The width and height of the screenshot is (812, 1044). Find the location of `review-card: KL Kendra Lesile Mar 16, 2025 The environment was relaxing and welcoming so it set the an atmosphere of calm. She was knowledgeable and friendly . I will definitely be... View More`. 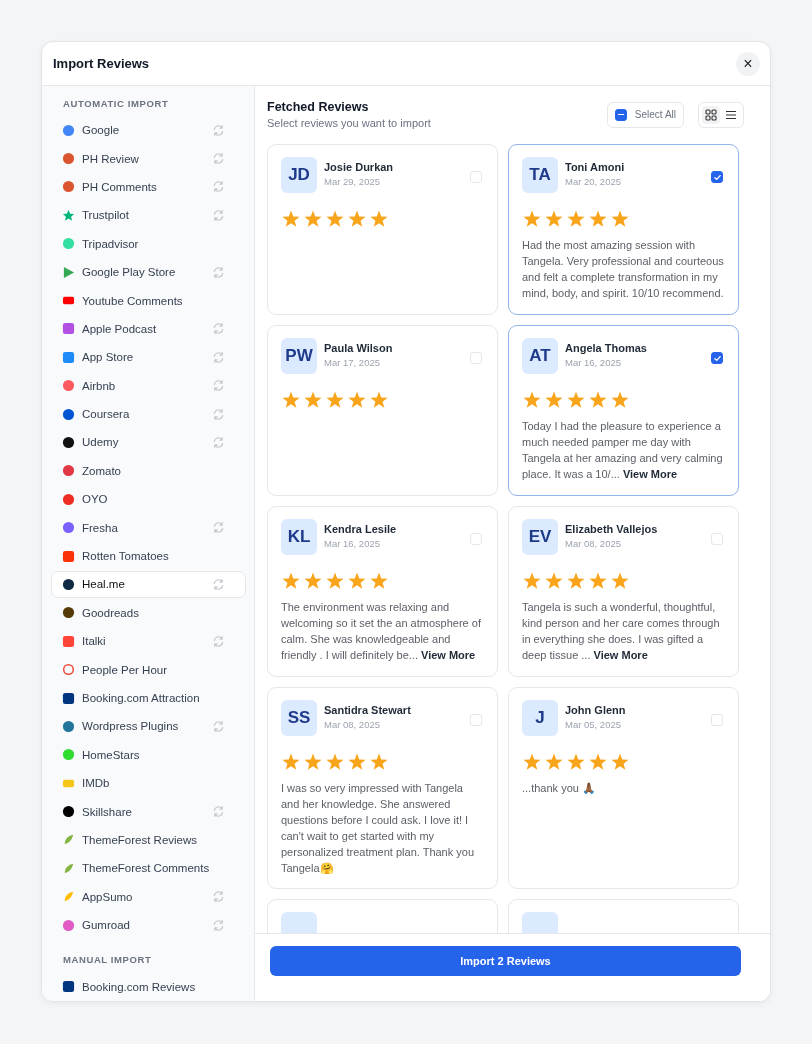

review-card: KL Kendra Lesile Mar 16, 2025 The environment was relaxing and welcoming so it set the an atmosphere of calm. She was knowledgeable and friendly . I will definitely be... View More is located at coordinates (382, 591).